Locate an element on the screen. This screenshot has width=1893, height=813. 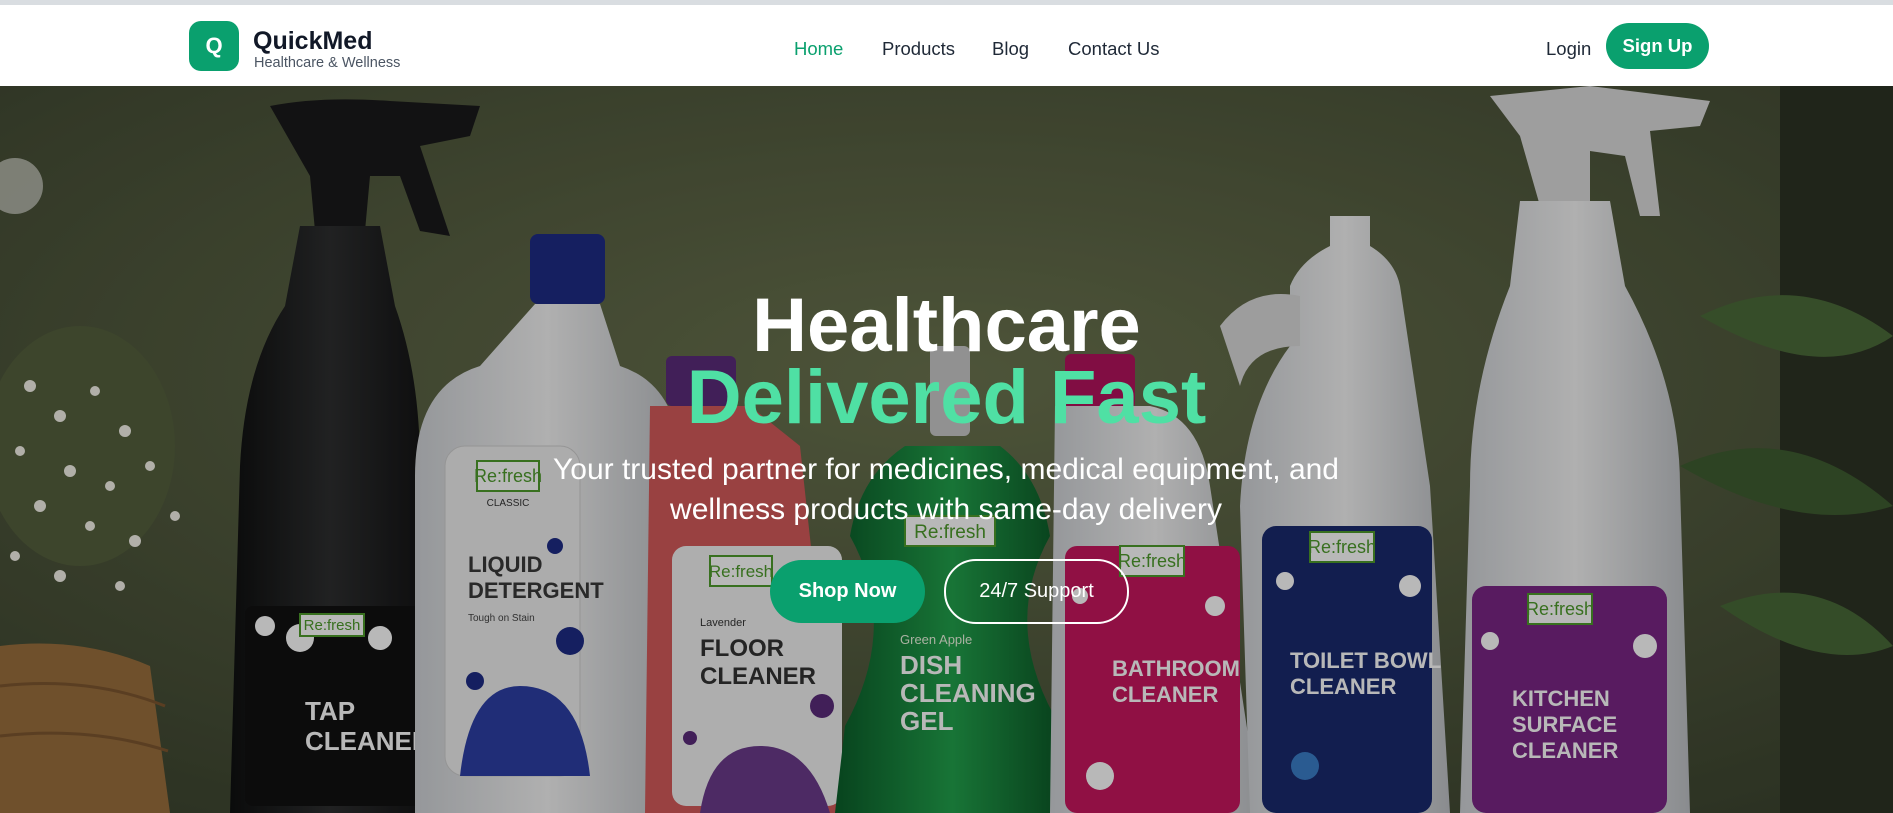
nav-blog: Blog is located at coordinates (1010, 49).